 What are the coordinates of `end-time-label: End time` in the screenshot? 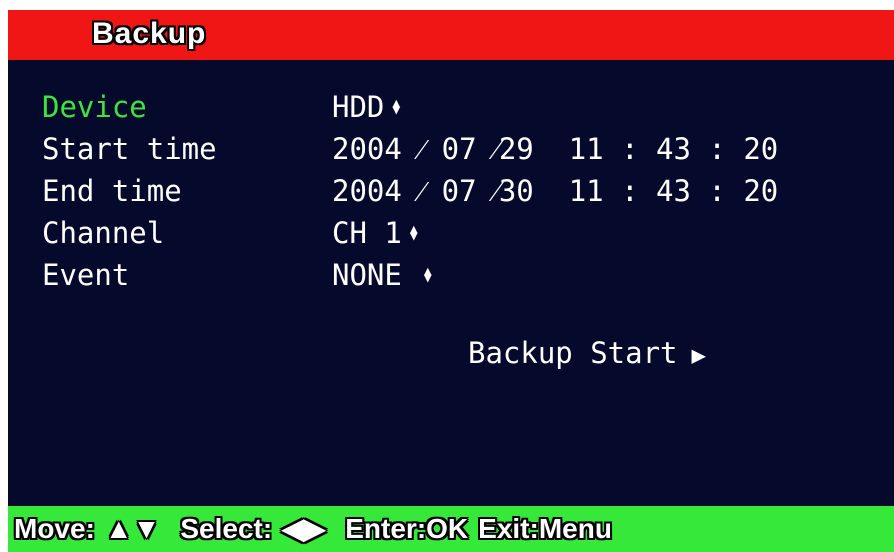 It's located at (112, 191).